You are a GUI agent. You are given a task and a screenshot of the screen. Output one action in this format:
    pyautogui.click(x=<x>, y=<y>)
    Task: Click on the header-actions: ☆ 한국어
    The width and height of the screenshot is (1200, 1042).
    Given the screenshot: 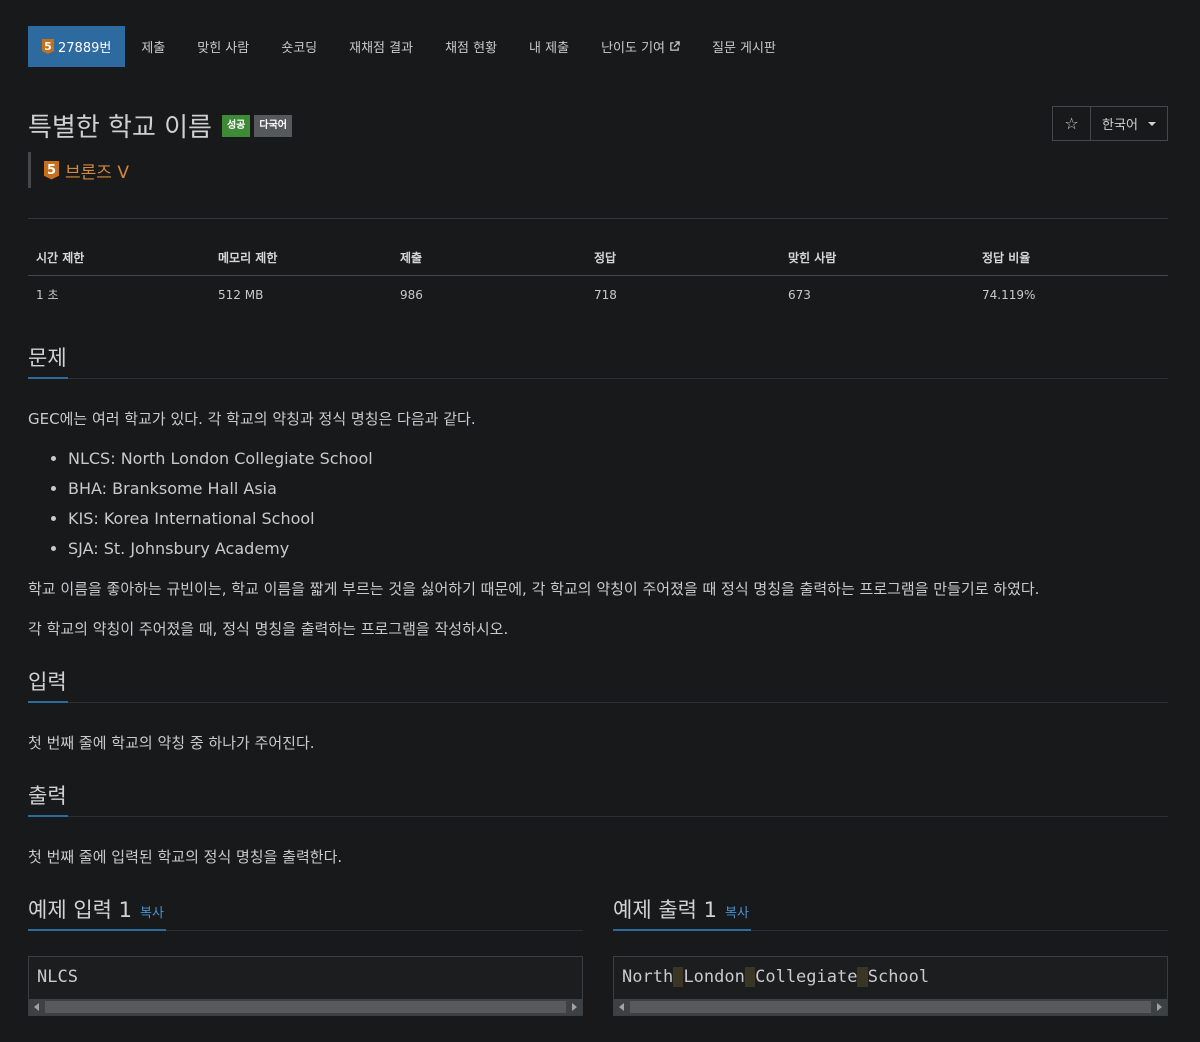 What is the action you would take?
    pyautogui.click(x=1110, y=123)
    